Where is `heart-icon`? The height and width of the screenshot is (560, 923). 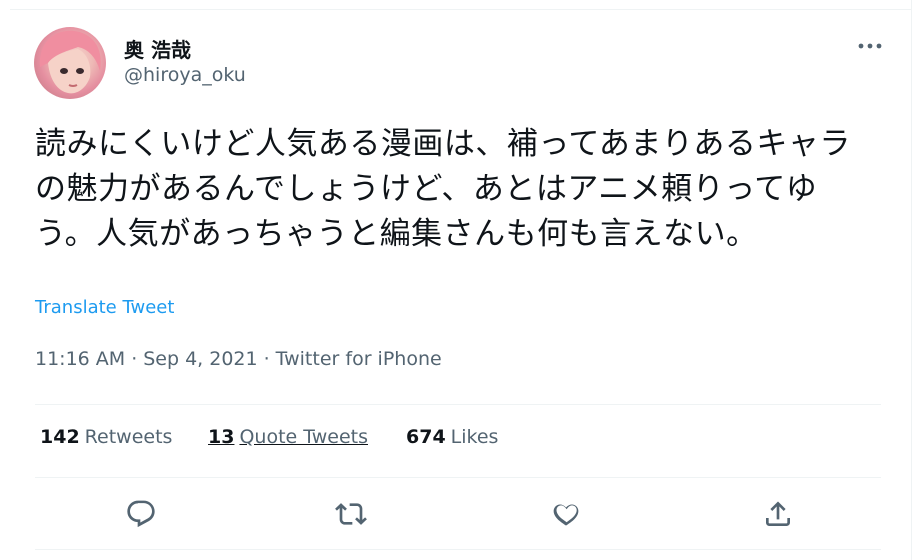
heart-icon is located at coordinates (566, 514).